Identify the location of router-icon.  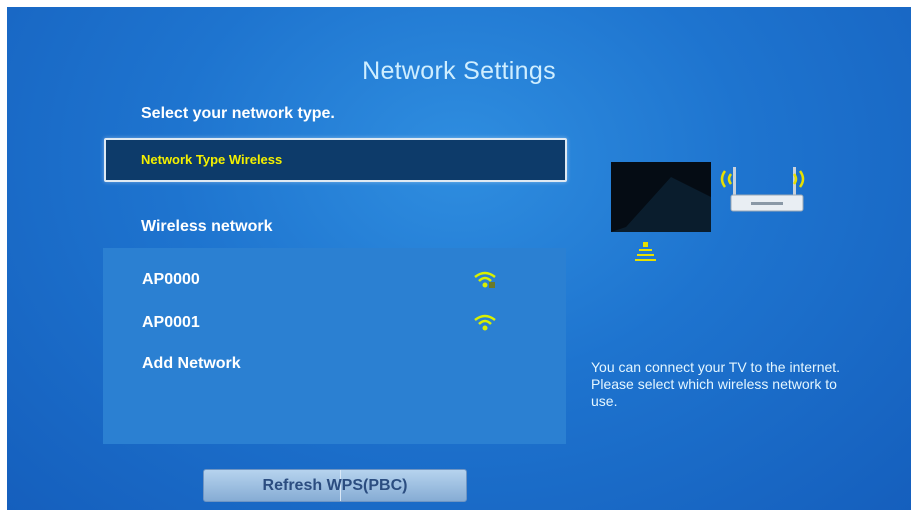
(767, 189).